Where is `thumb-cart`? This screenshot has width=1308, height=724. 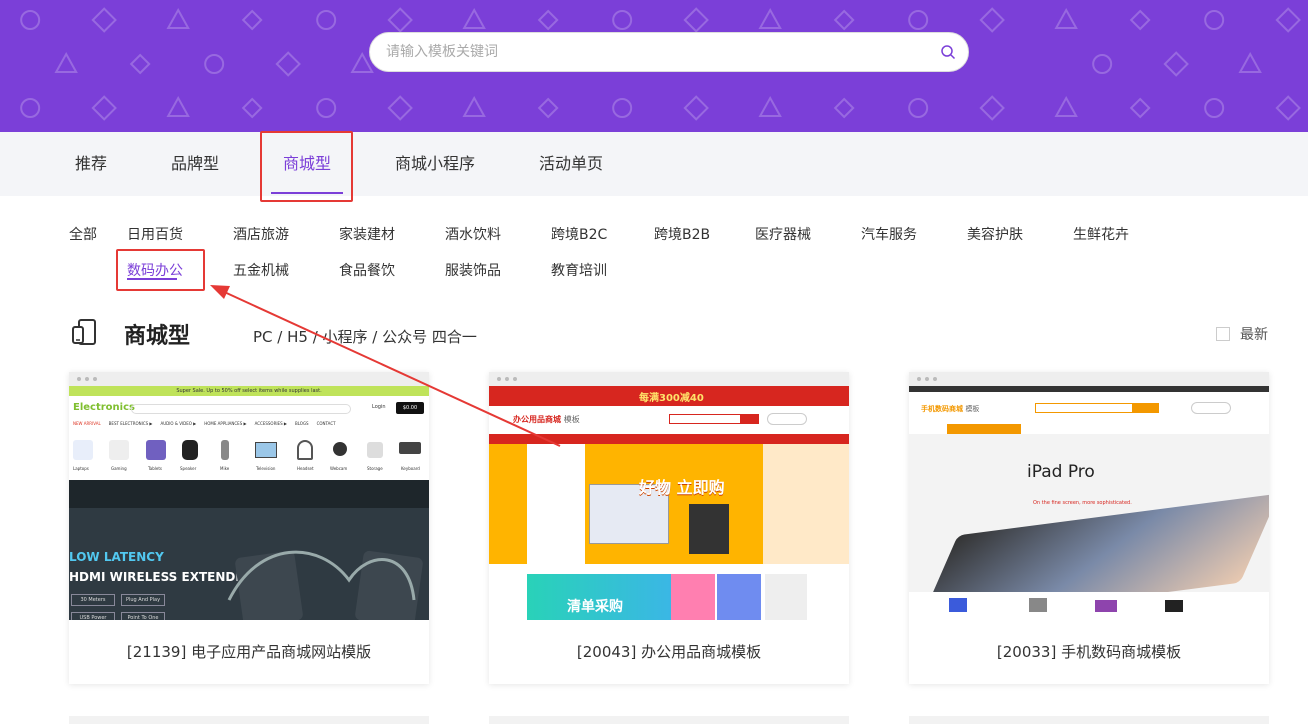
thumb-cart is located at coordinates (787, 419).